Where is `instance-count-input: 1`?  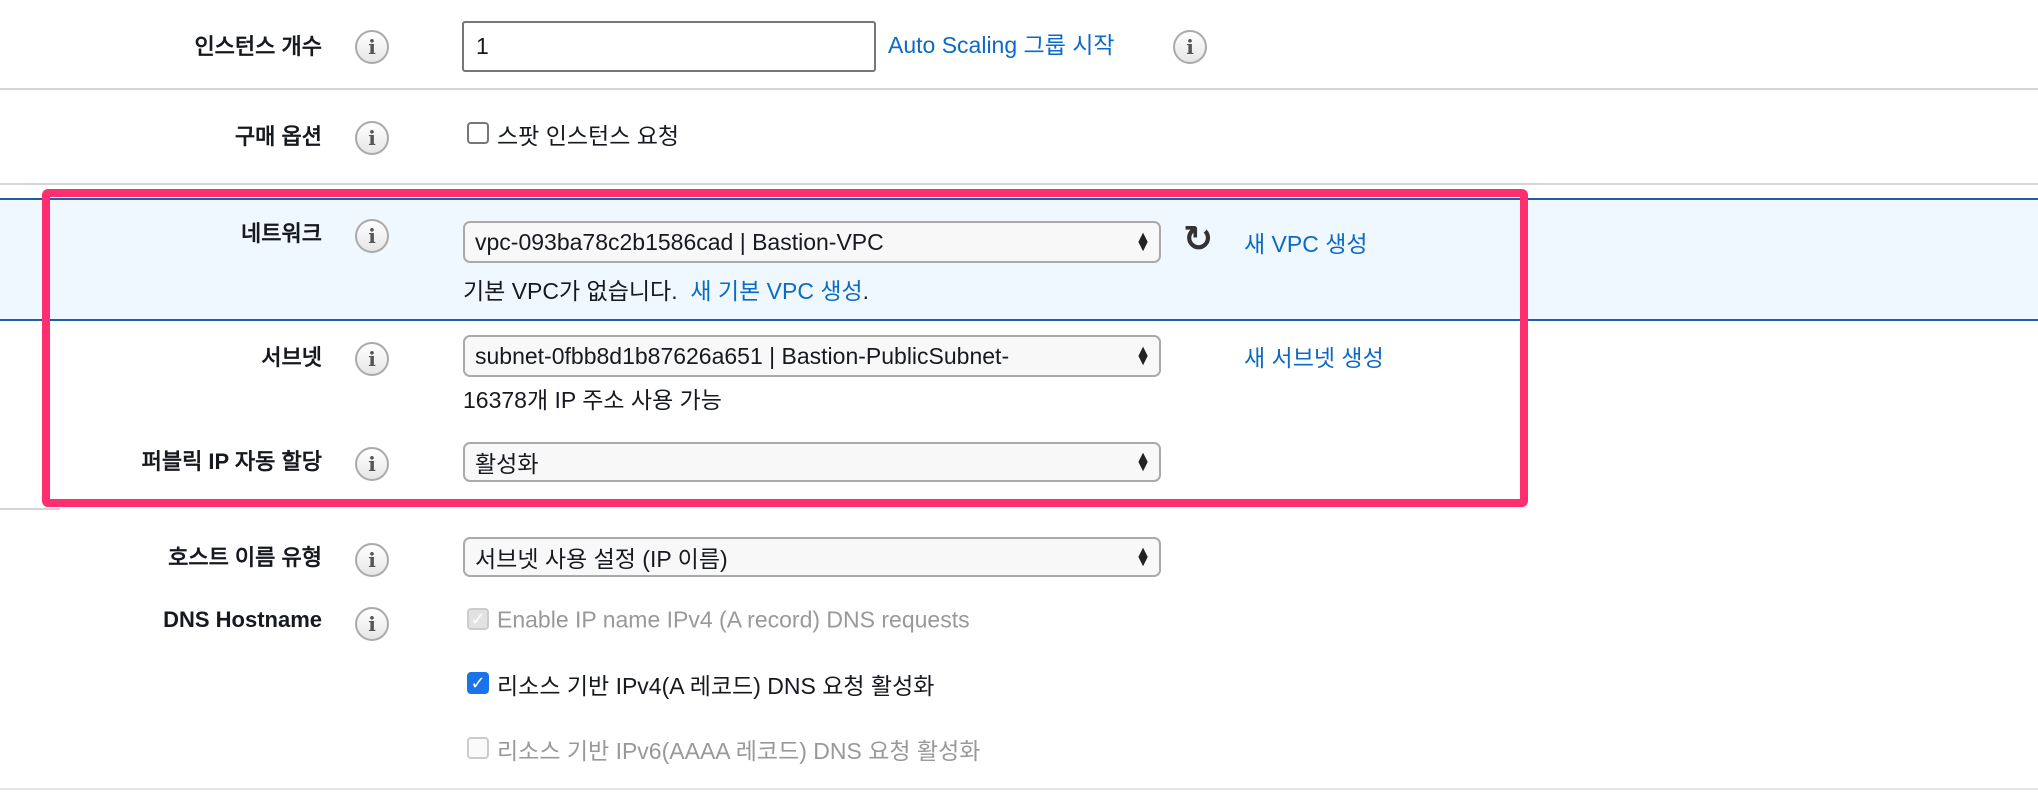
instance-count-input: 1 is located at coordinates (669, 46).